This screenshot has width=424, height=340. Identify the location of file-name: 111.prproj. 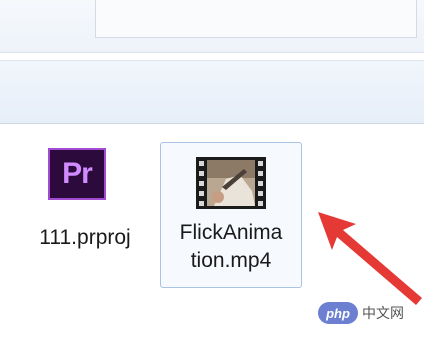
(85, 237).